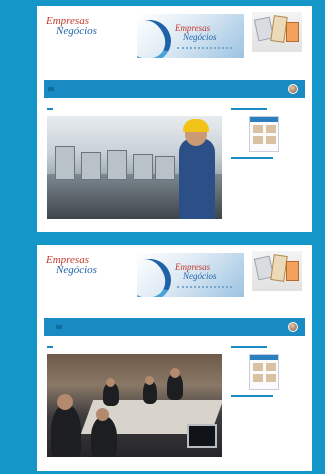  I want to click on featured-photo-meeting, so click(134, 405).